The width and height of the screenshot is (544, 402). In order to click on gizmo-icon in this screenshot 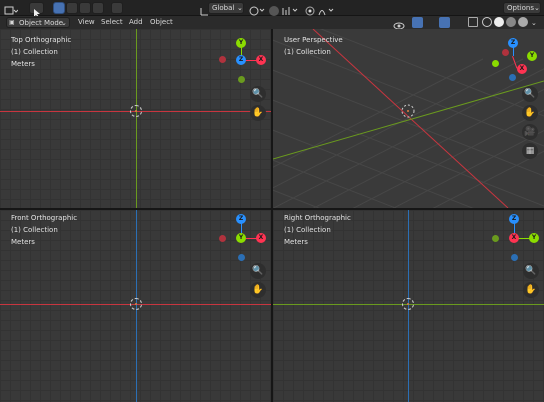, I will do `click(417, 22)`.